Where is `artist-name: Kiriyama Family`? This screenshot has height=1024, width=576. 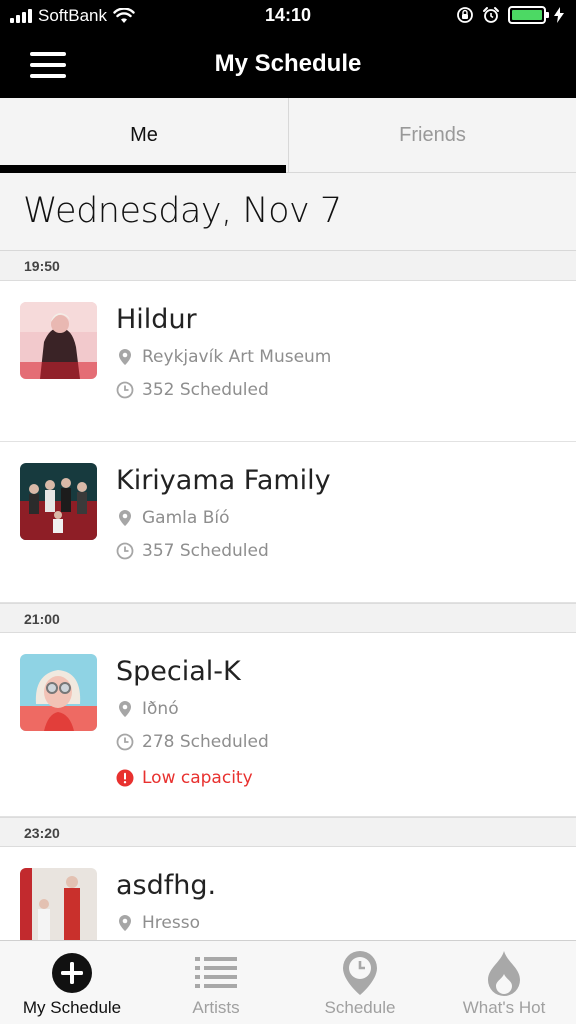
artist-name: Kiriyama Family is located at coordinates (223, 480).